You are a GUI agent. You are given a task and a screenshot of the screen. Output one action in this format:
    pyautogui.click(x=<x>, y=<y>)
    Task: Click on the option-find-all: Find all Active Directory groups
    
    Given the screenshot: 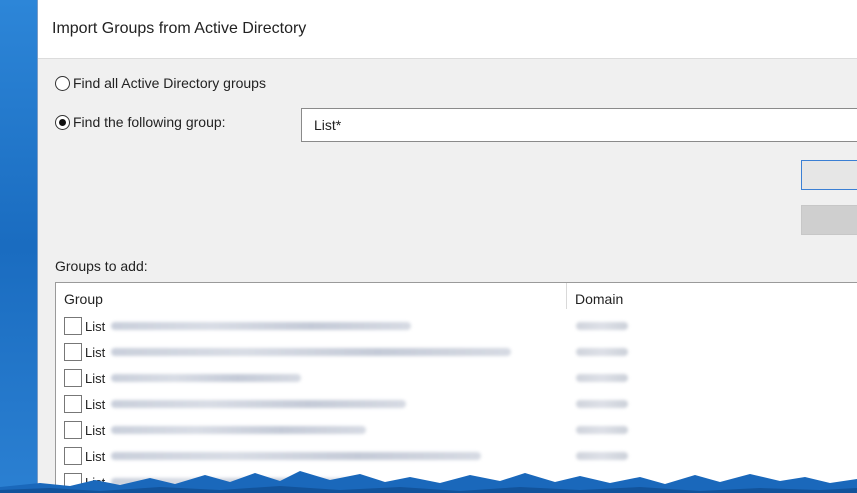 What is the action you would take?
    pyautogui.click(x=160, y=83)
    